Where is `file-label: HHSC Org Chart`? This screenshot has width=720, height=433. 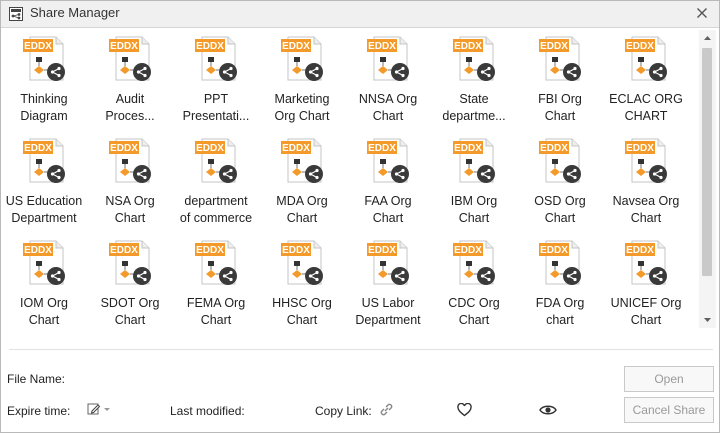
file-label: HHSC Org Chart is located at coordinates (302, 311).